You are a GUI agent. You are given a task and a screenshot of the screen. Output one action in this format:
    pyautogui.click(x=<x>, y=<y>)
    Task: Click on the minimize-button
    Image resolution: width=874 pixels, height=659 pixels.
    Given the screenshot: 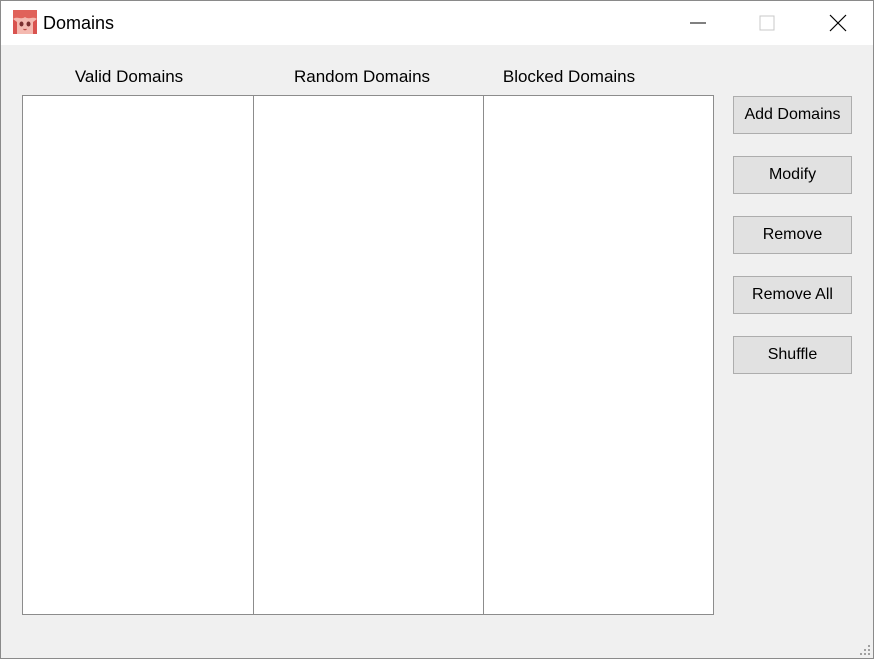 What is the action you would take?
    pyautogui.click(x=698, y=23)
    